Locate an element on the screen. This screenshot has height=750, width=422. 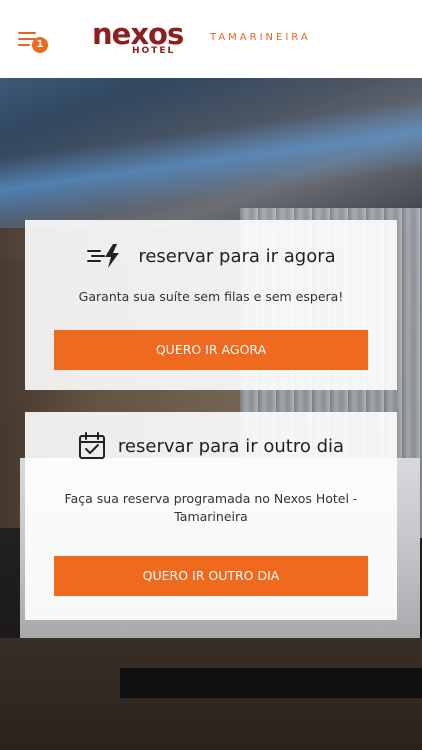
reserve-now-title-row: reservar para ir agora is located at coordinates (211, 256).